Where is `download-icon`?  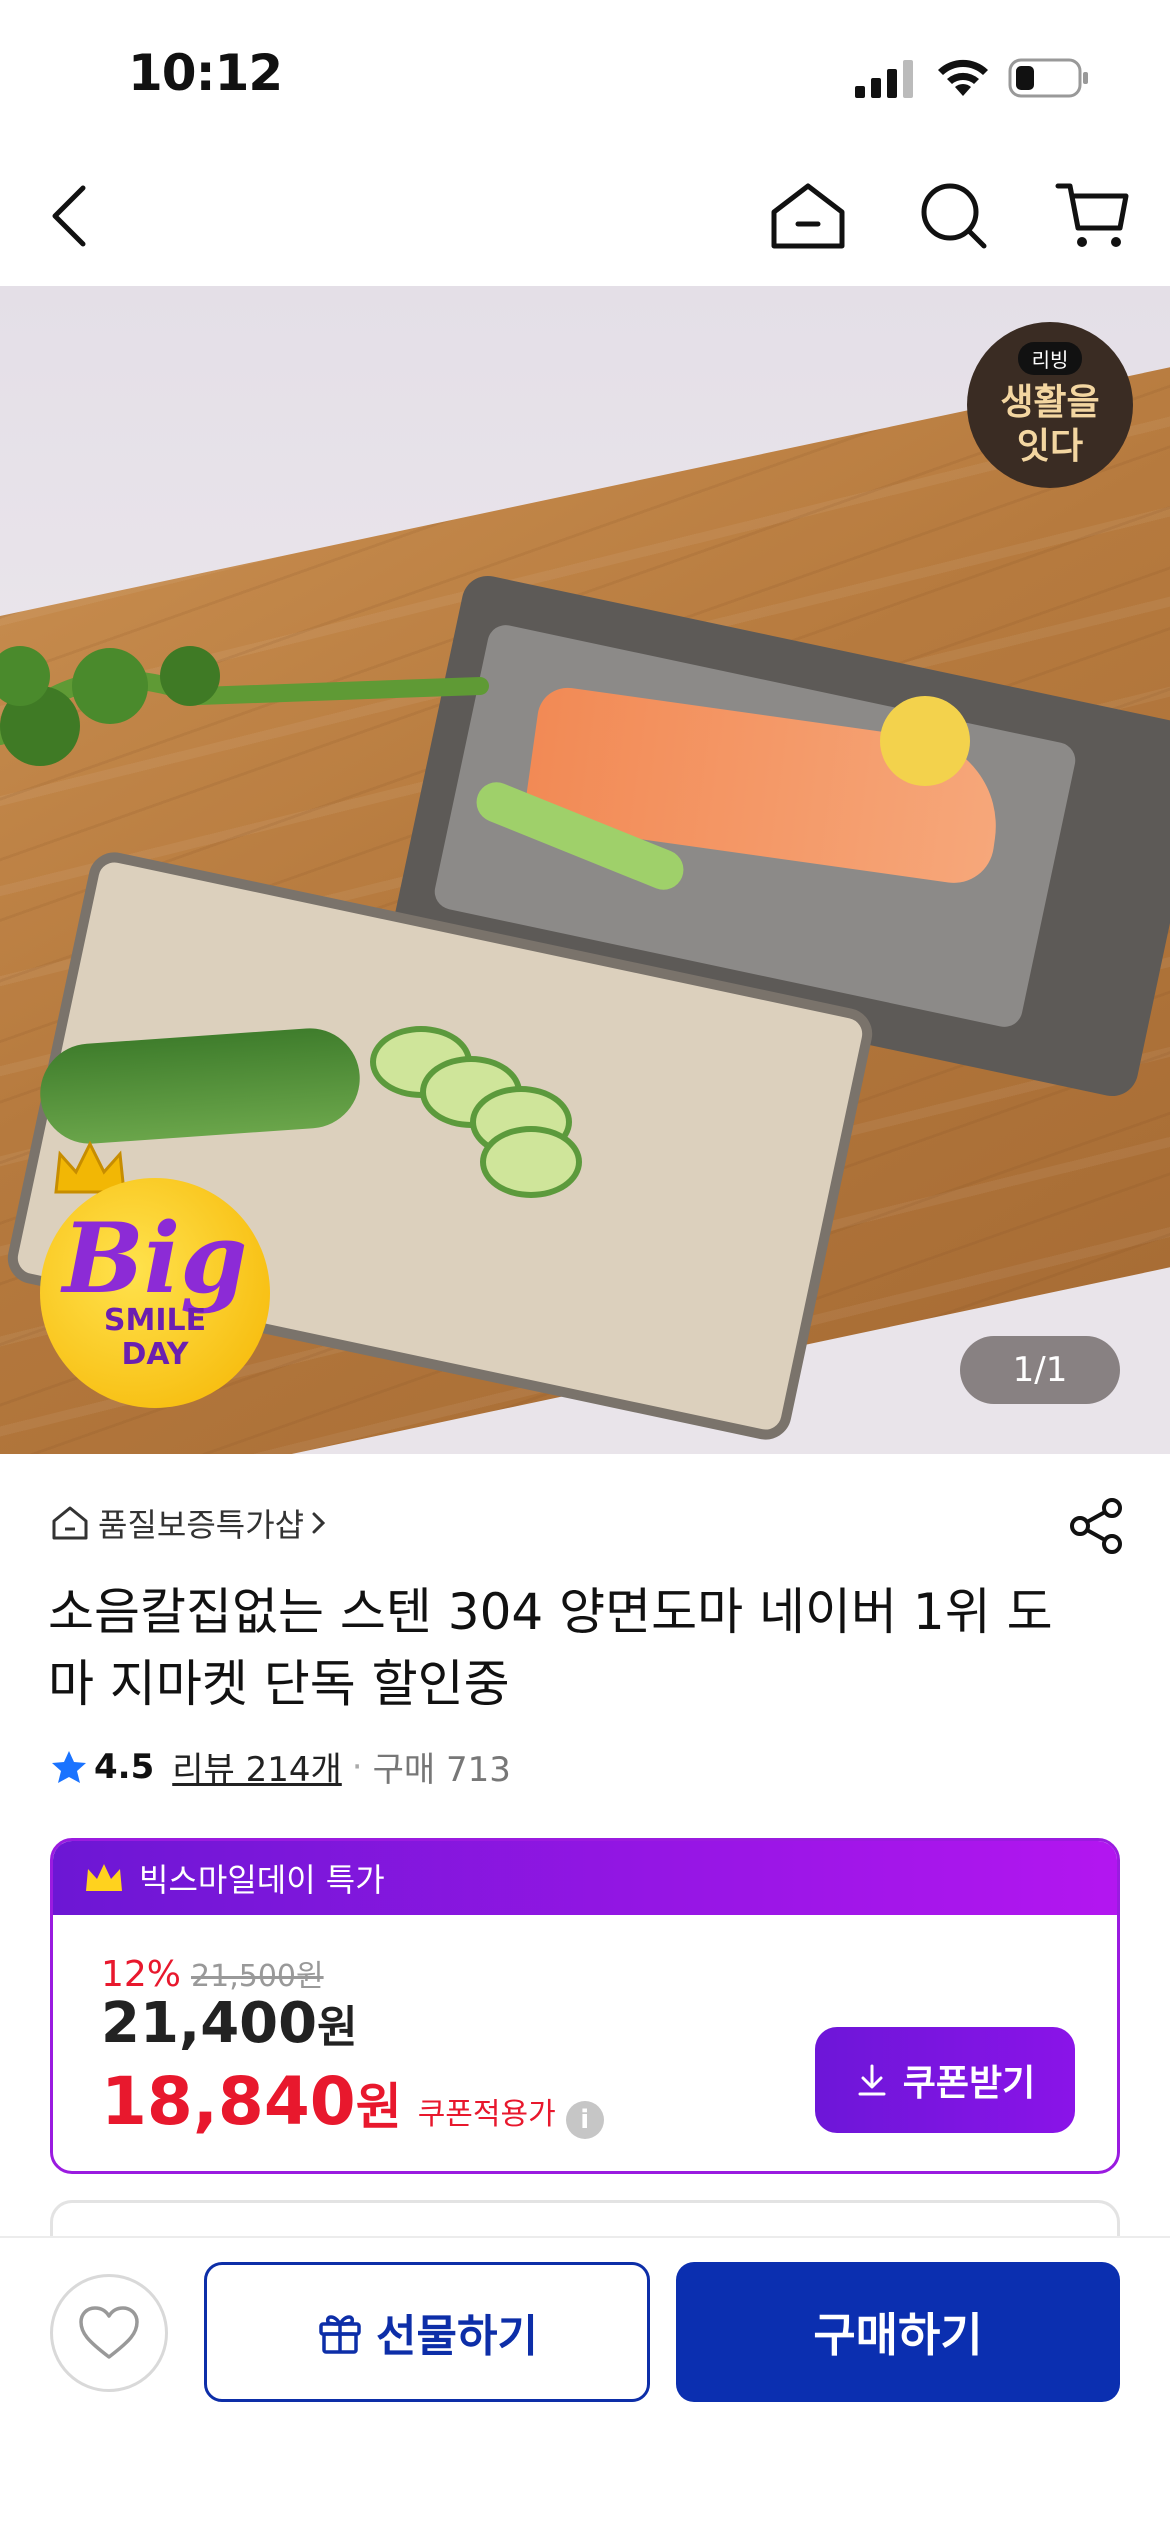 download-icon is located at coordinates (872, 2080).